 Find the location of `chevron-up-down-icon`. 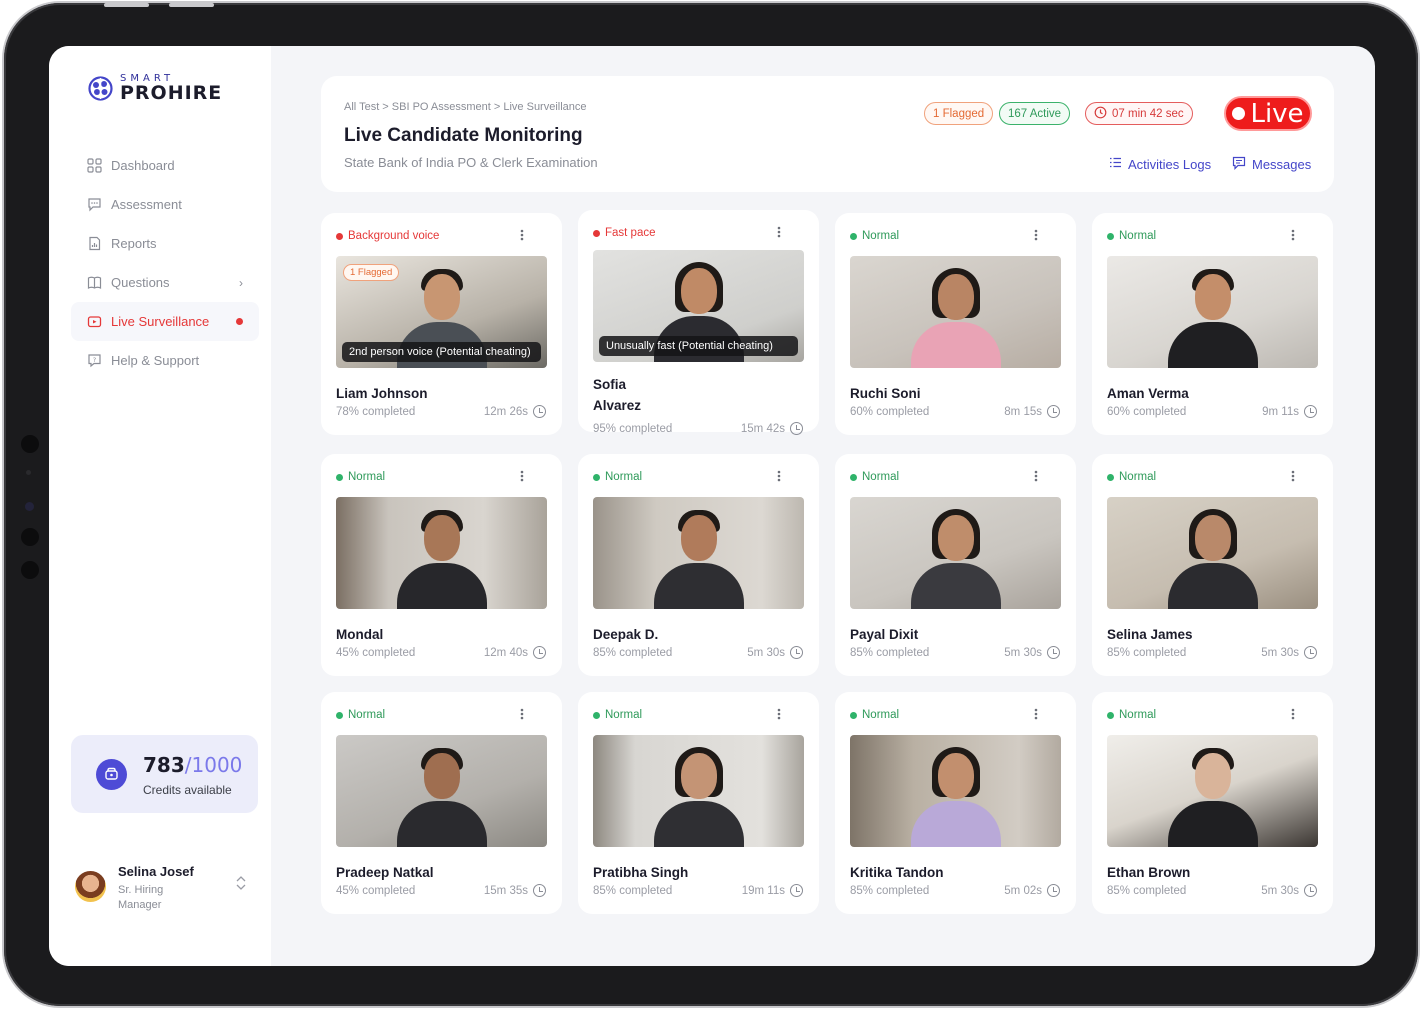

chevron-up-down-icon is located at coordinates (241, 884).